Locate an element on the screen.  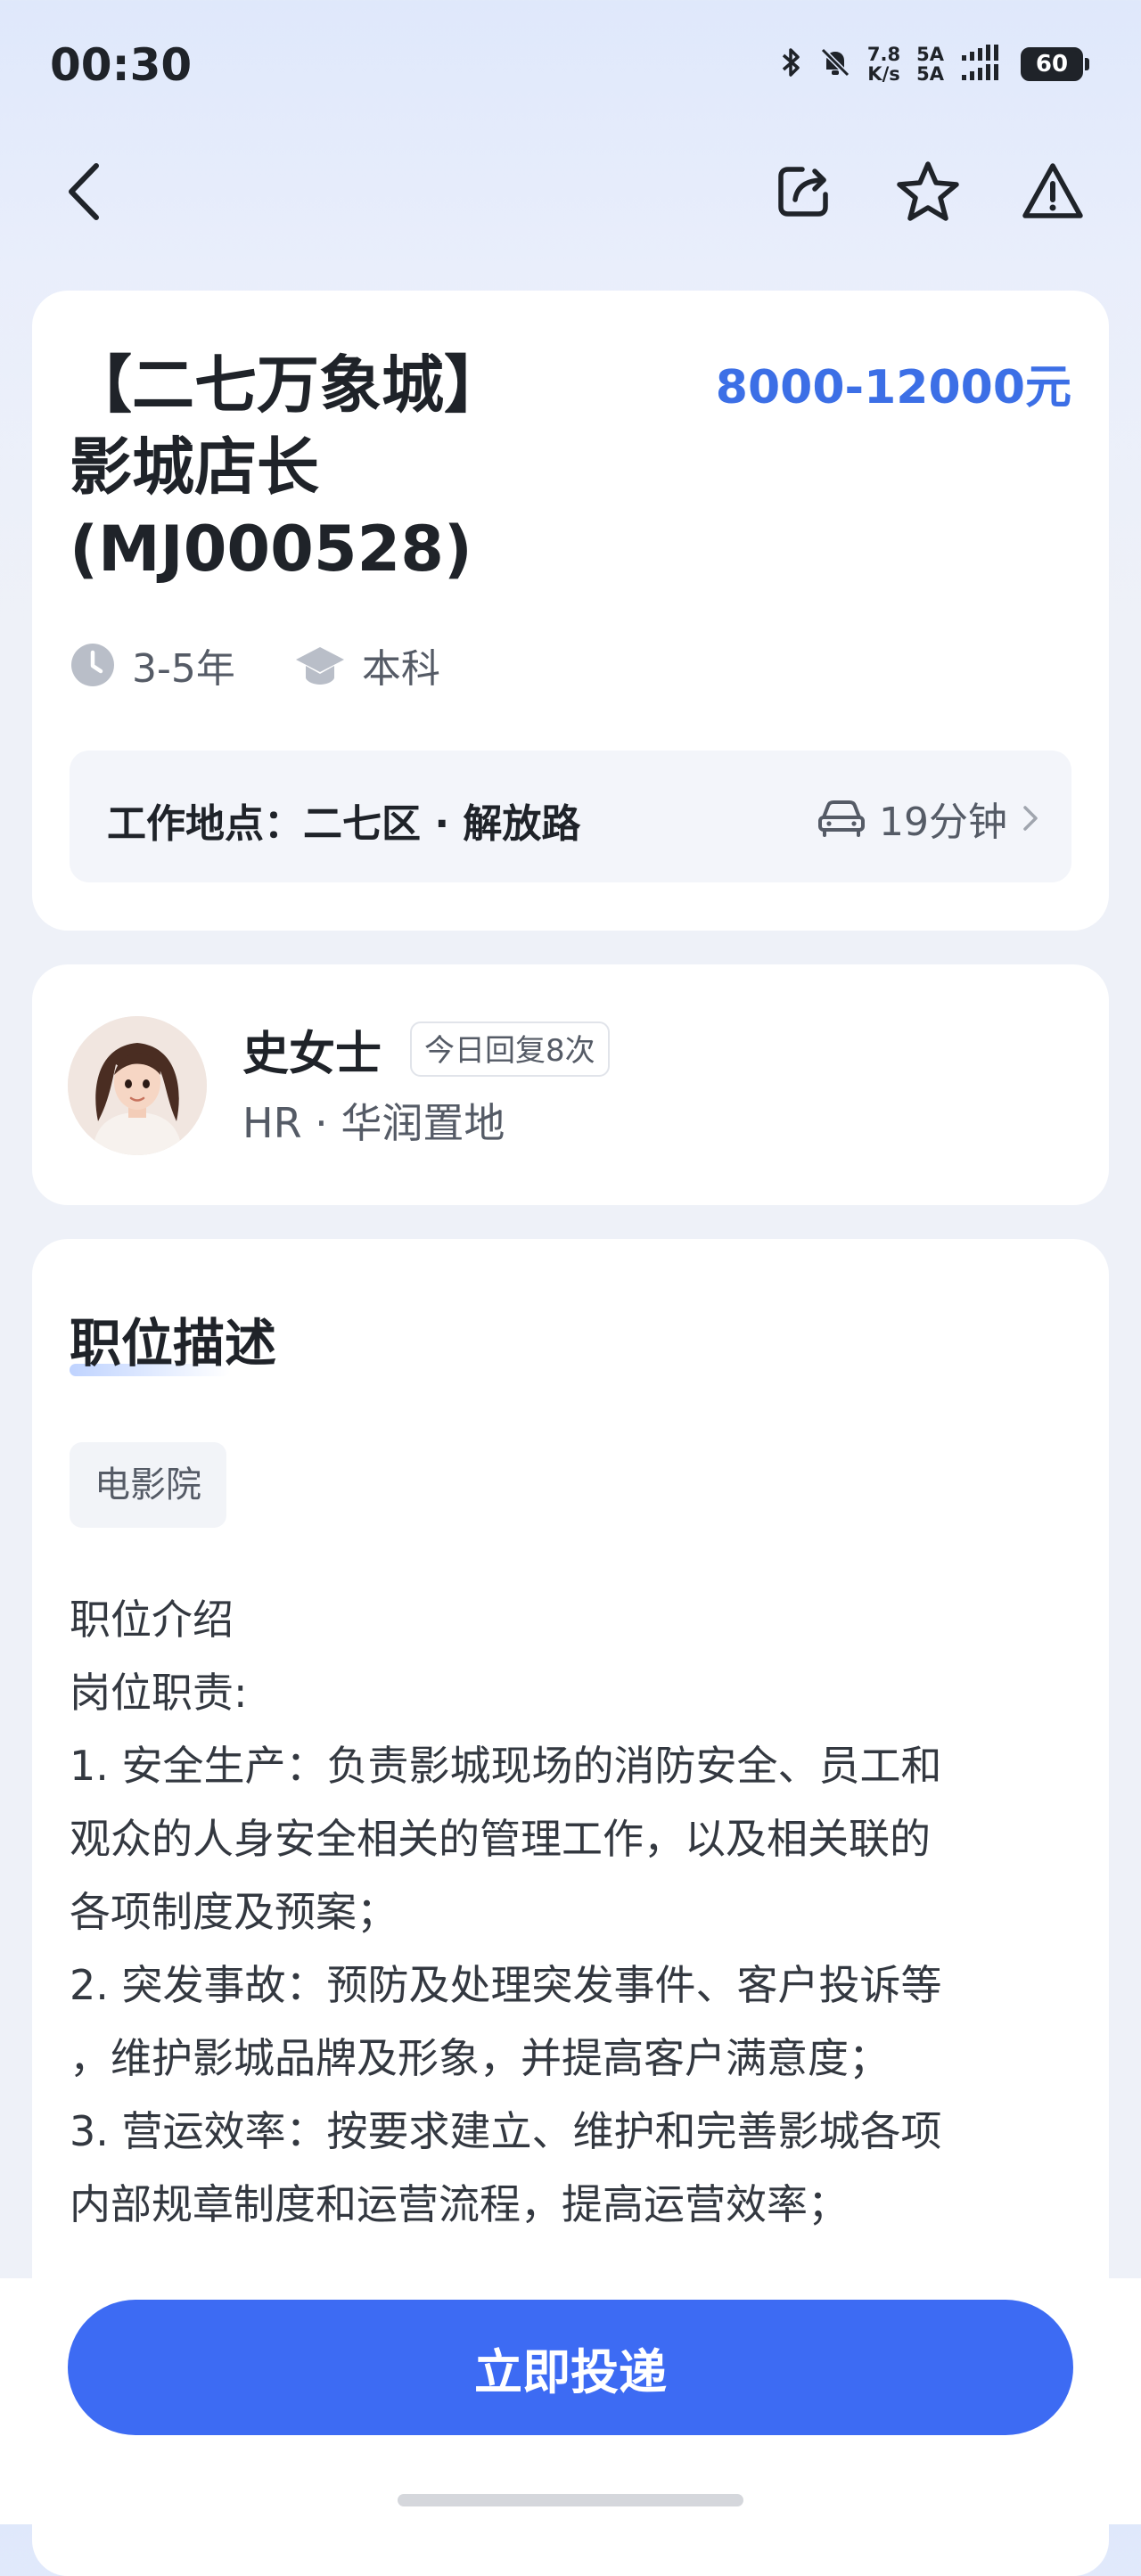
back-icon is located at coordinates (84, 191).